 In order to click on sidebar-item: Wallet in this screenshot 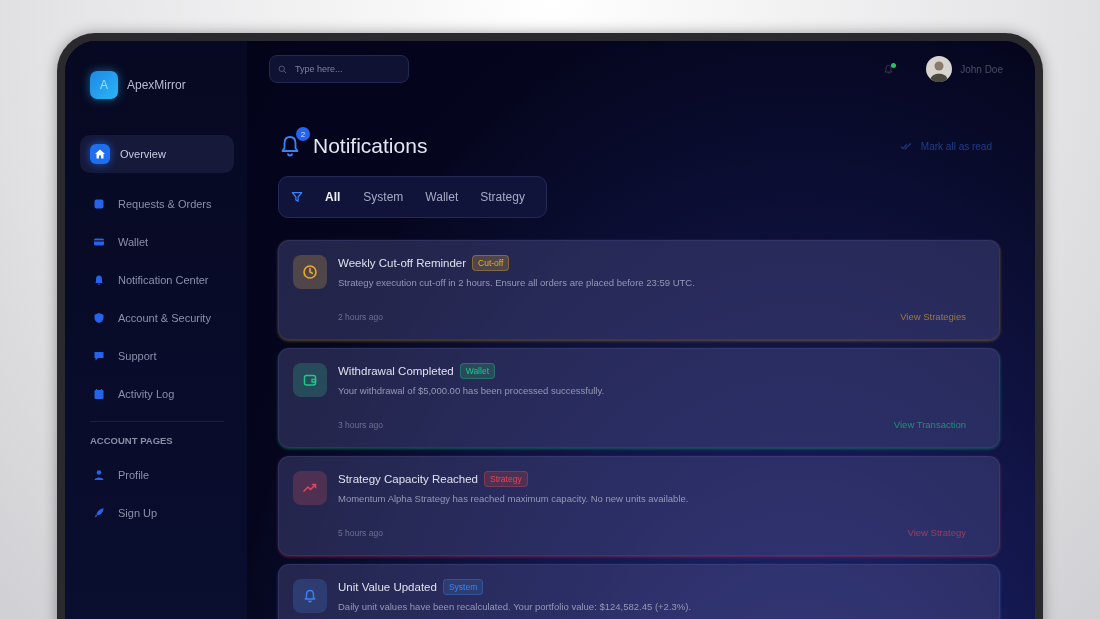, I will do `click(157, 242)`.